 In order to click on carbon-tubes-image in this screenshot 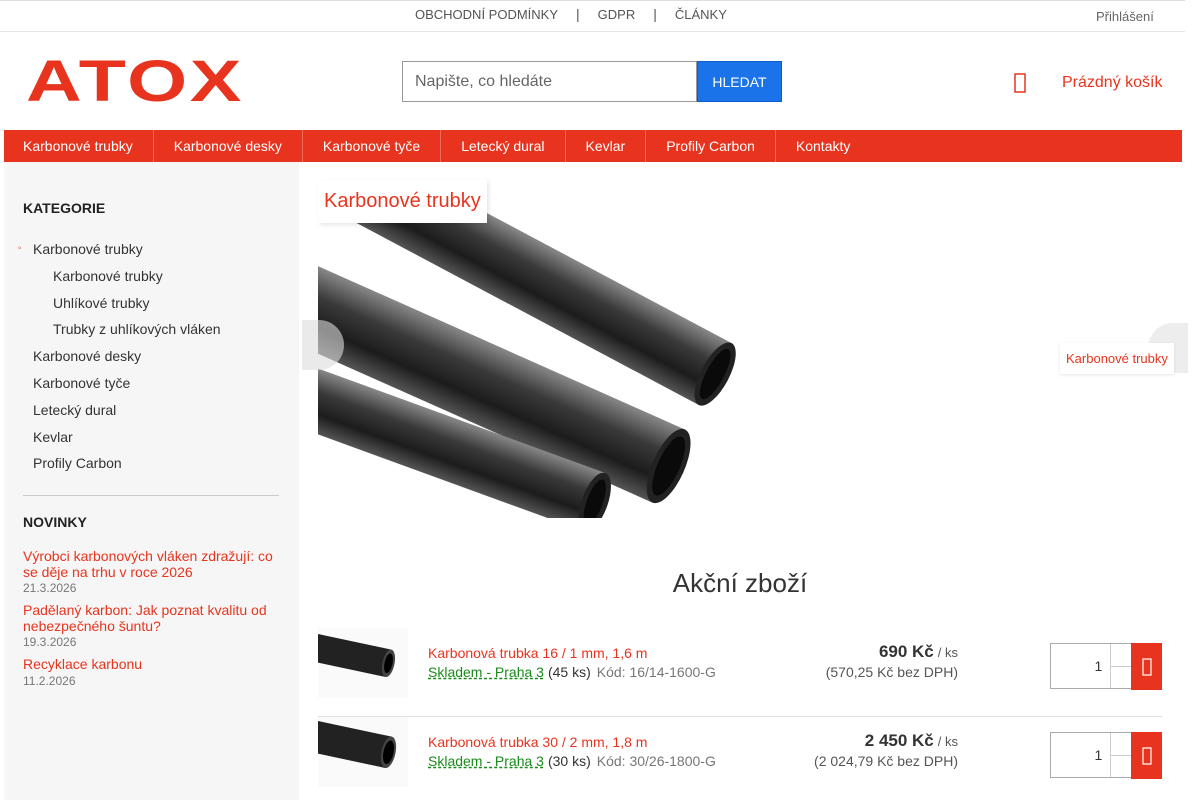, I will do `click(527, 364)`.